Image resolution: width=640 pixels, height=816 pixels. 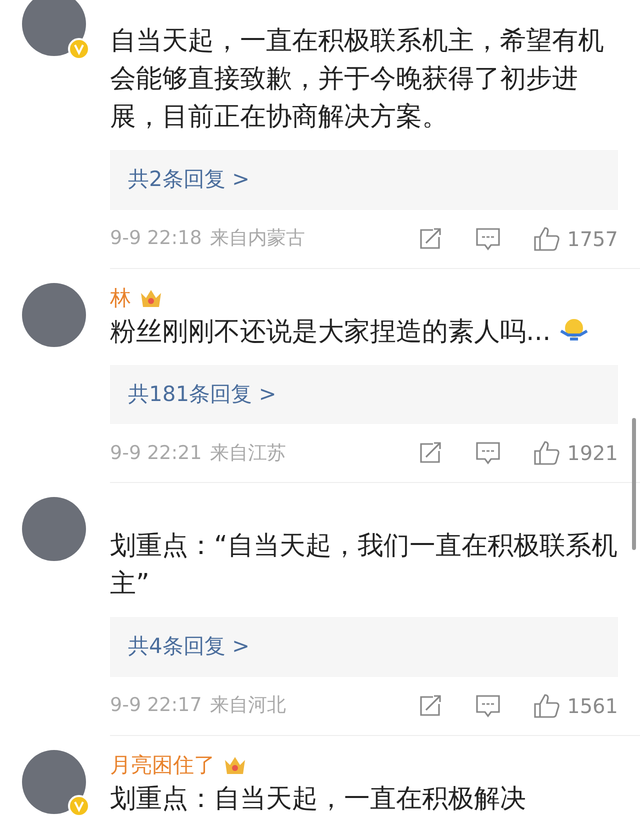 I want to click on view-replies-link: 共4条回复 >, so click(x=364, y=646).